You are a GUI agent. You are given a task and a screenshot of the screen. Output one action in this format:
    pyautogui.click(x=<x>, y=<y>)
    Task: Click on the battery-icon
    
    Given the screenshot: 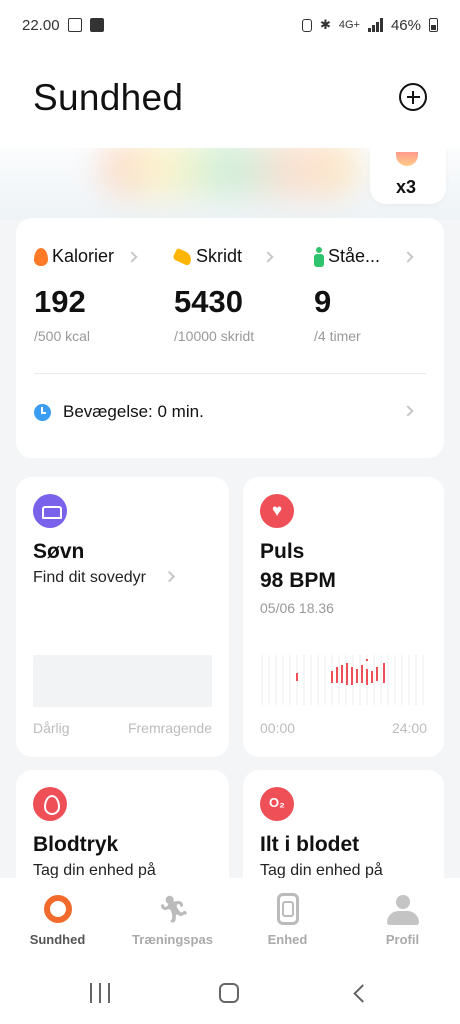 What is the action you would take?
    pyautogui.click(x=433, y=25)
    